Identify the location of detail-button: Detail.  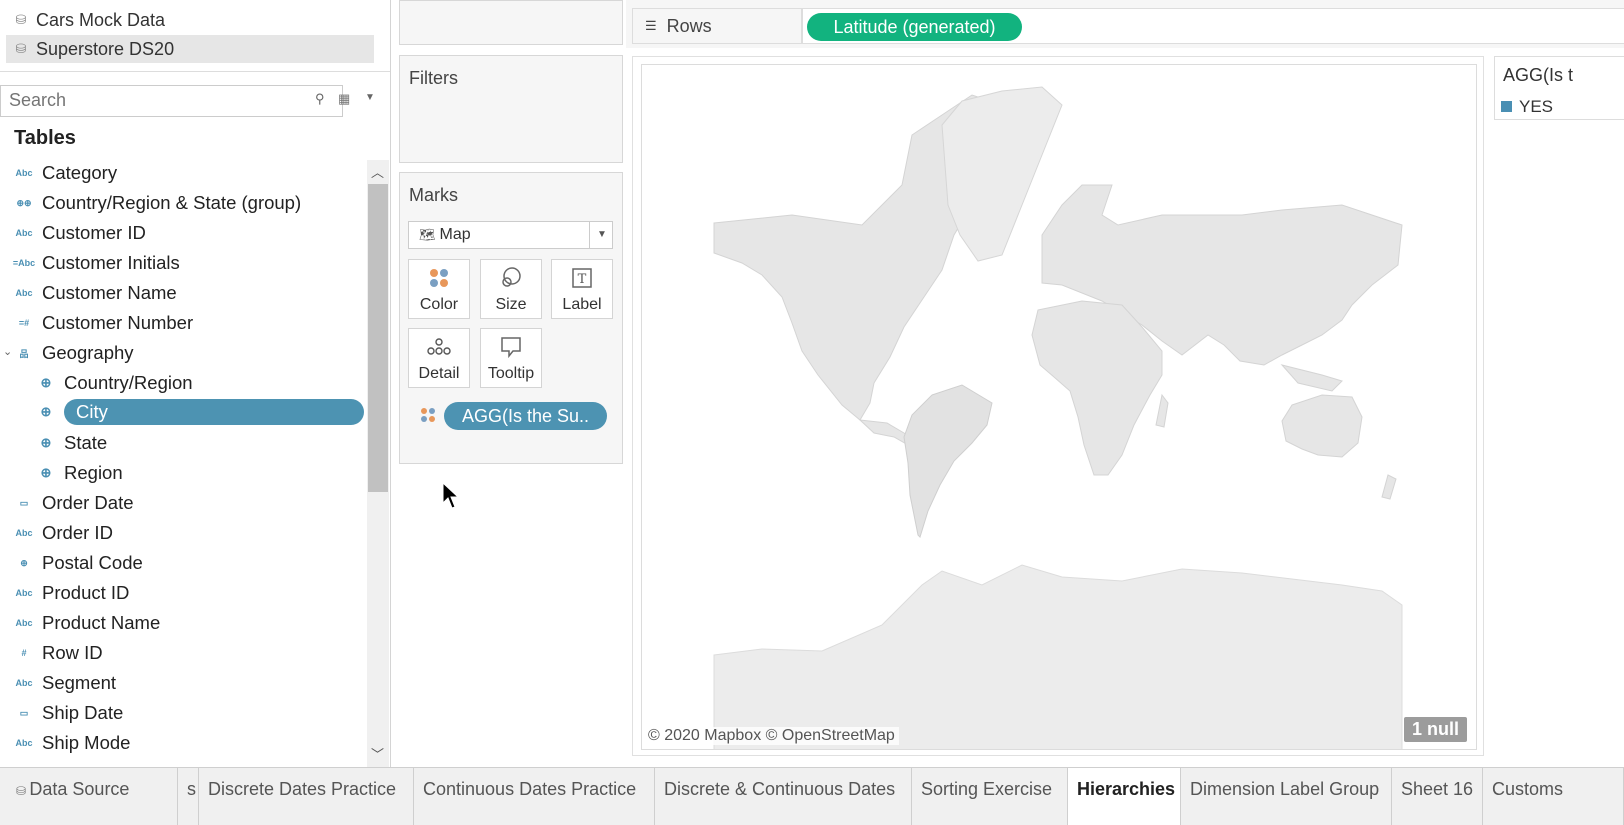
(439, 358).